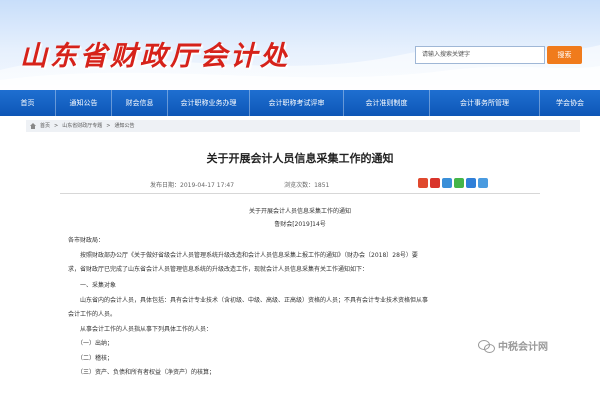  What do you see at coordinates (84, 103) in the screenshot?
I see `nav-item-notices: 通知公告` at bounding box center [84, 103].